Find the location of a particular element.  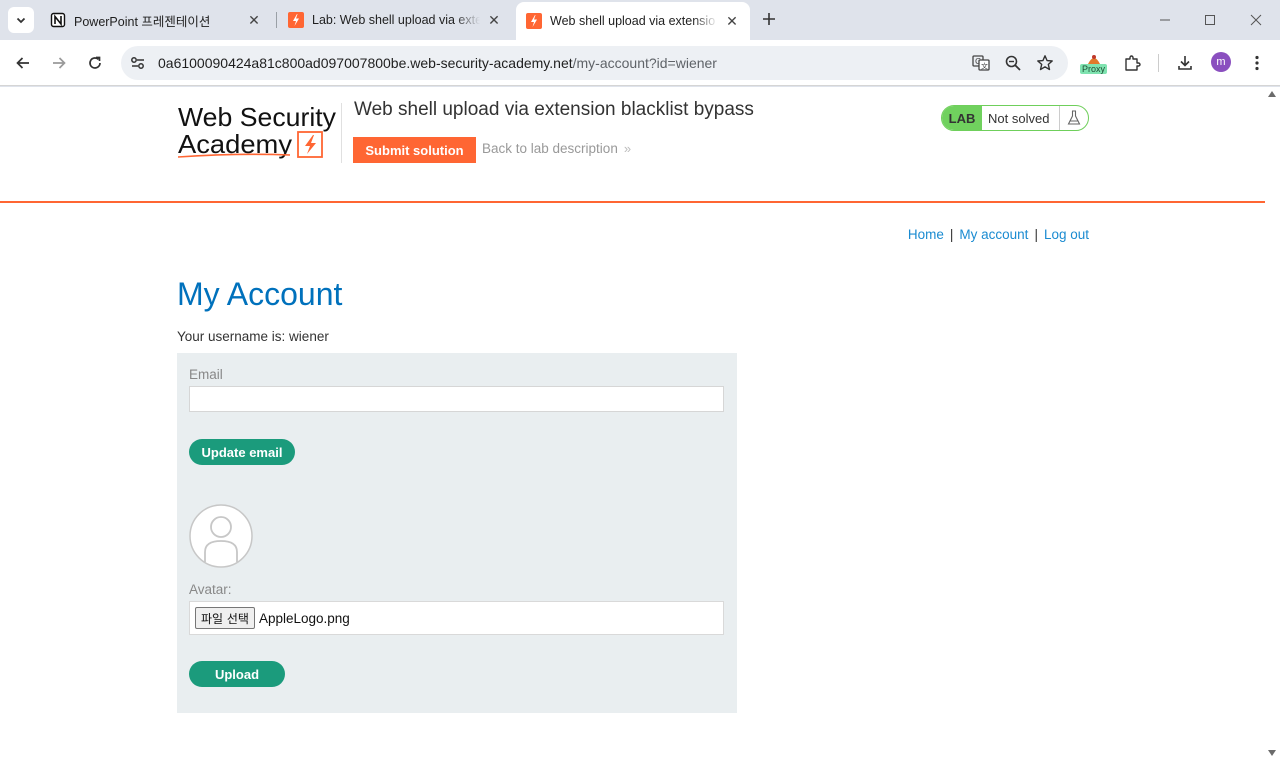

extension-badge: Proxy is located at coordinates (1094, 69).